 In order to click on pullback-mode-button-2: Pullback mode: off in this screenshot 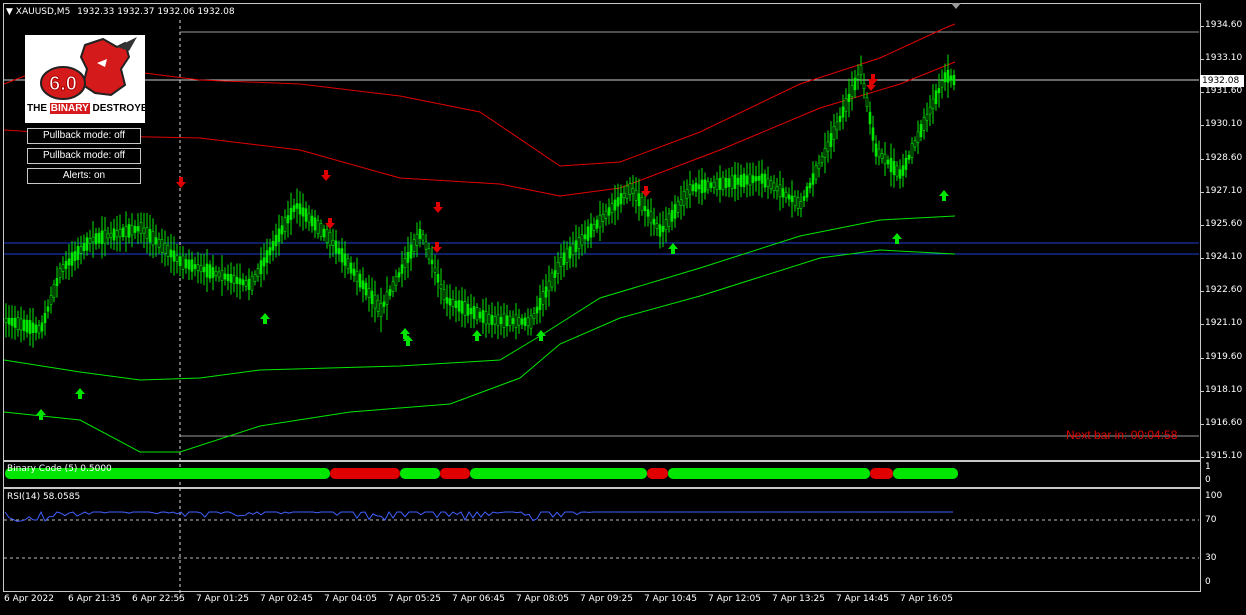, I will do `click(84, 156)`.